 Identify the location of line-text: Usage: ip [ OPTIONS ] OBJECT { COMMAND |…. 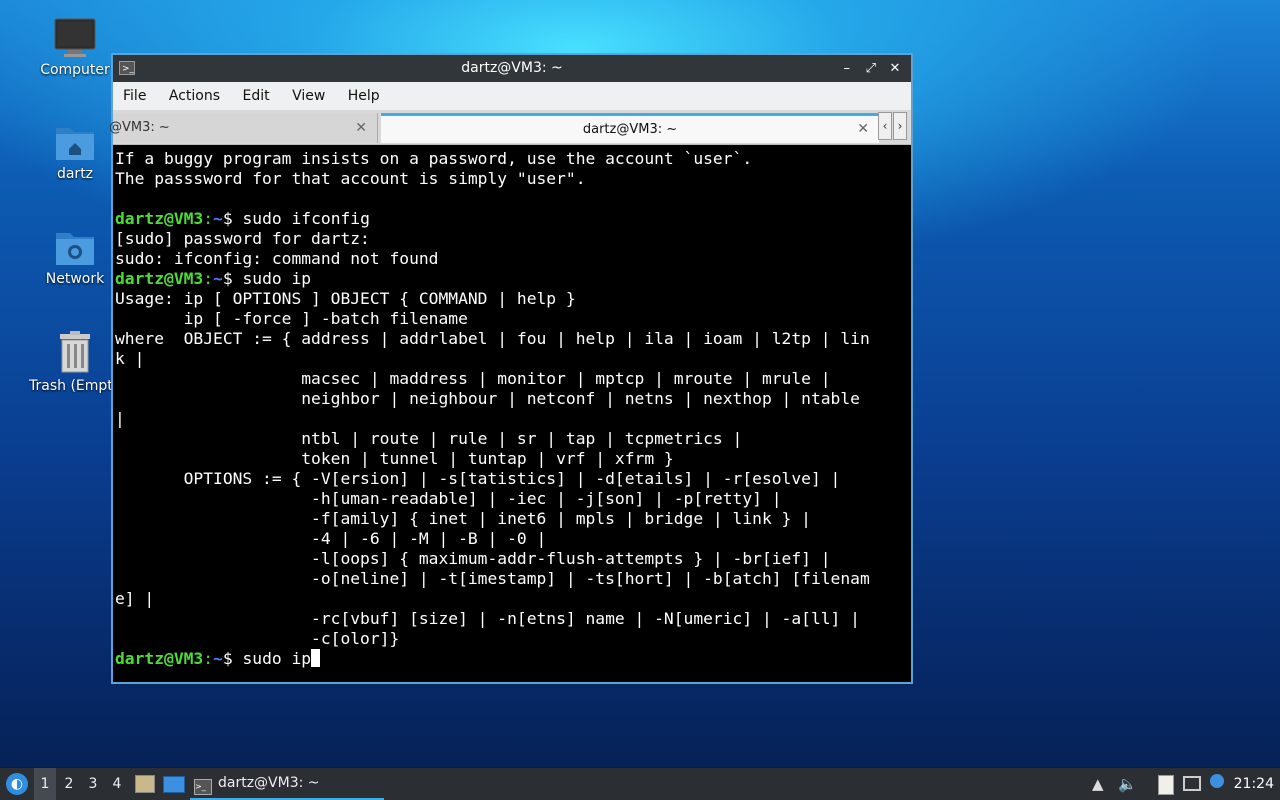
(345, 298).